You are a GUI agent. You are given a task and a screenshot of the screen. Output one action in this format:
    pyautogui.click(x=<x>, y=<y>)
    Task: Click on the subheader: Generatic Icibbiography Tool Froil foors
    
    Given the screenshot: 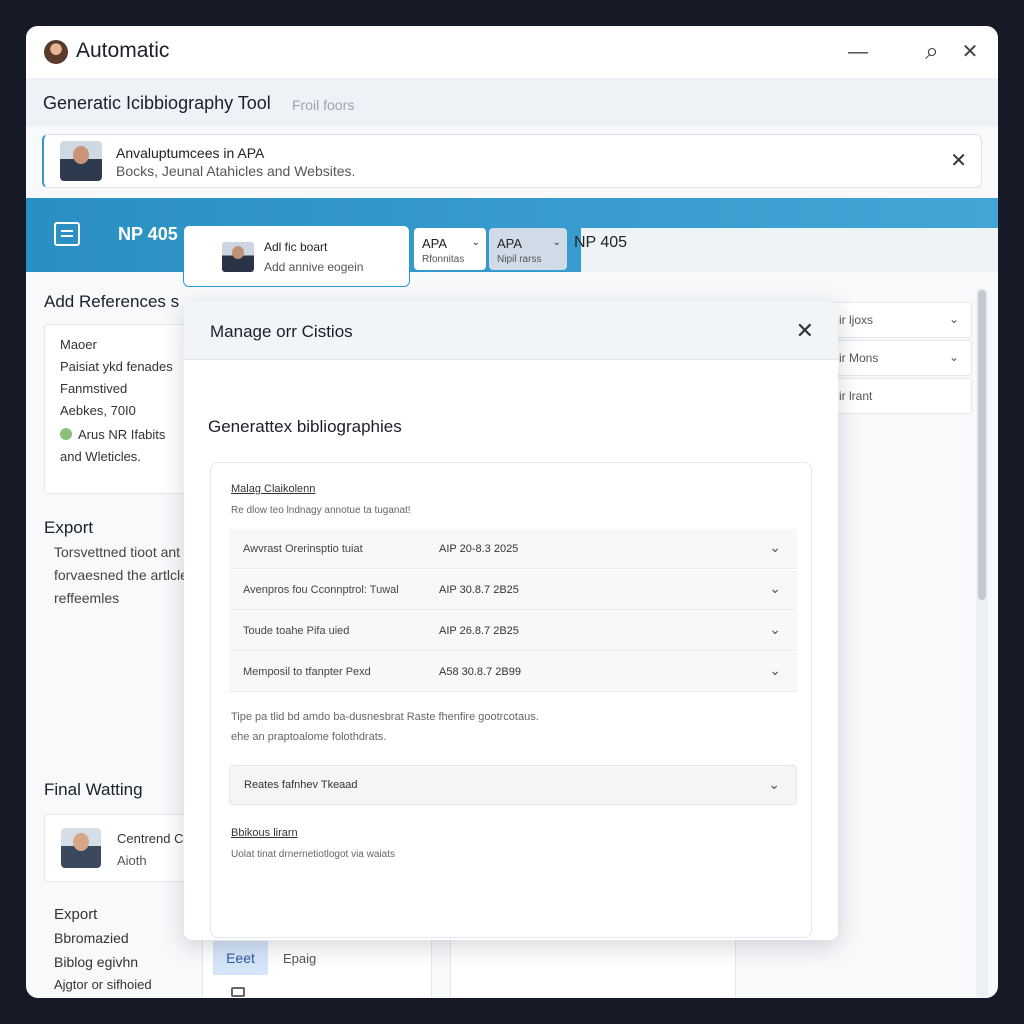 What is the action you would take?
    pyautogui.click(x=512, y=102)
    